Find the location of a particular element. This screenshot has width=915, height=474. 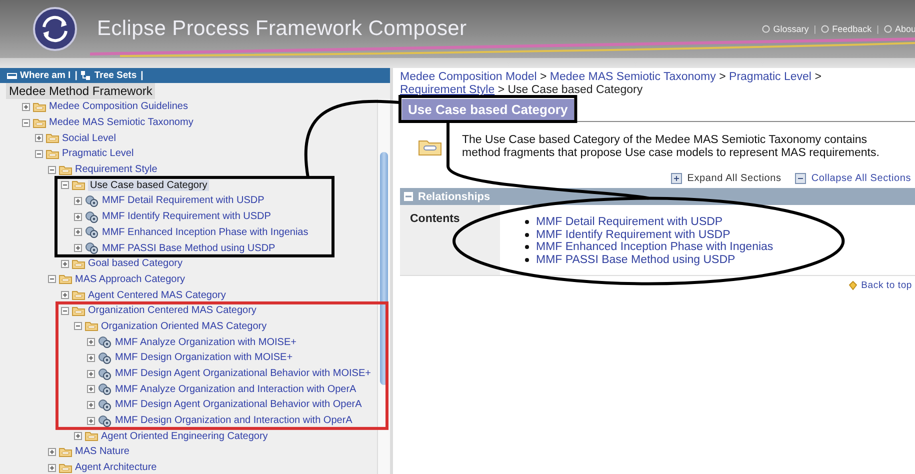

tree-item: Pragmatic Level is located at coordinates (98, 154).